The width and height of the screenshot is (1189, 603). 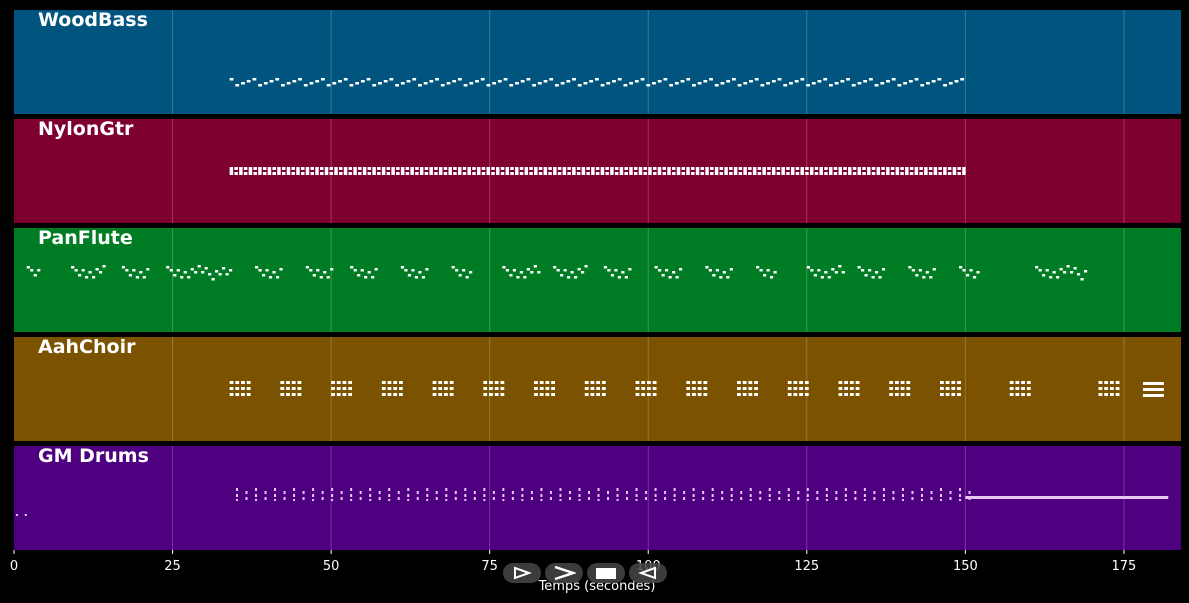 I want to click on x-tick-label: 50, so click(x=331, y=566).